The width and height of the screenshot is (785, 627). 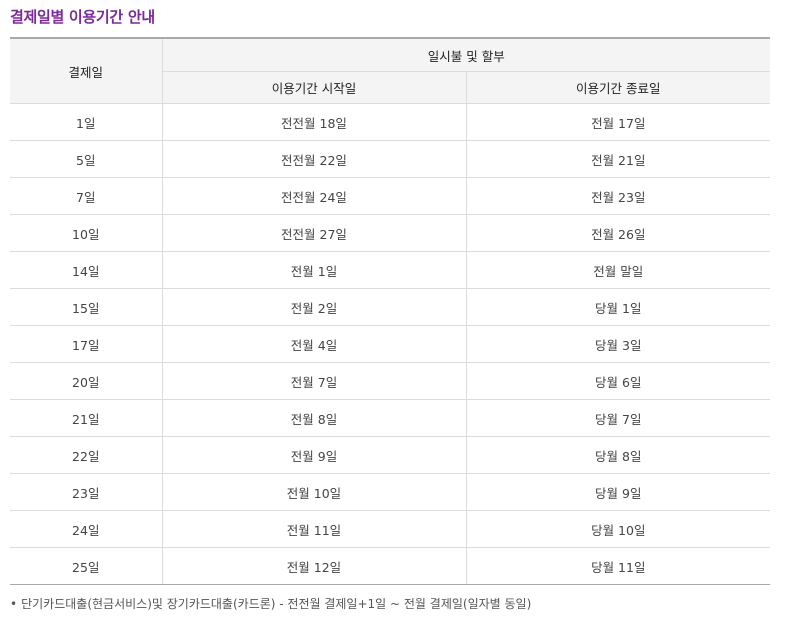 I want to click on start-date-cell: 전월 8일, so click(x=314, y=418).